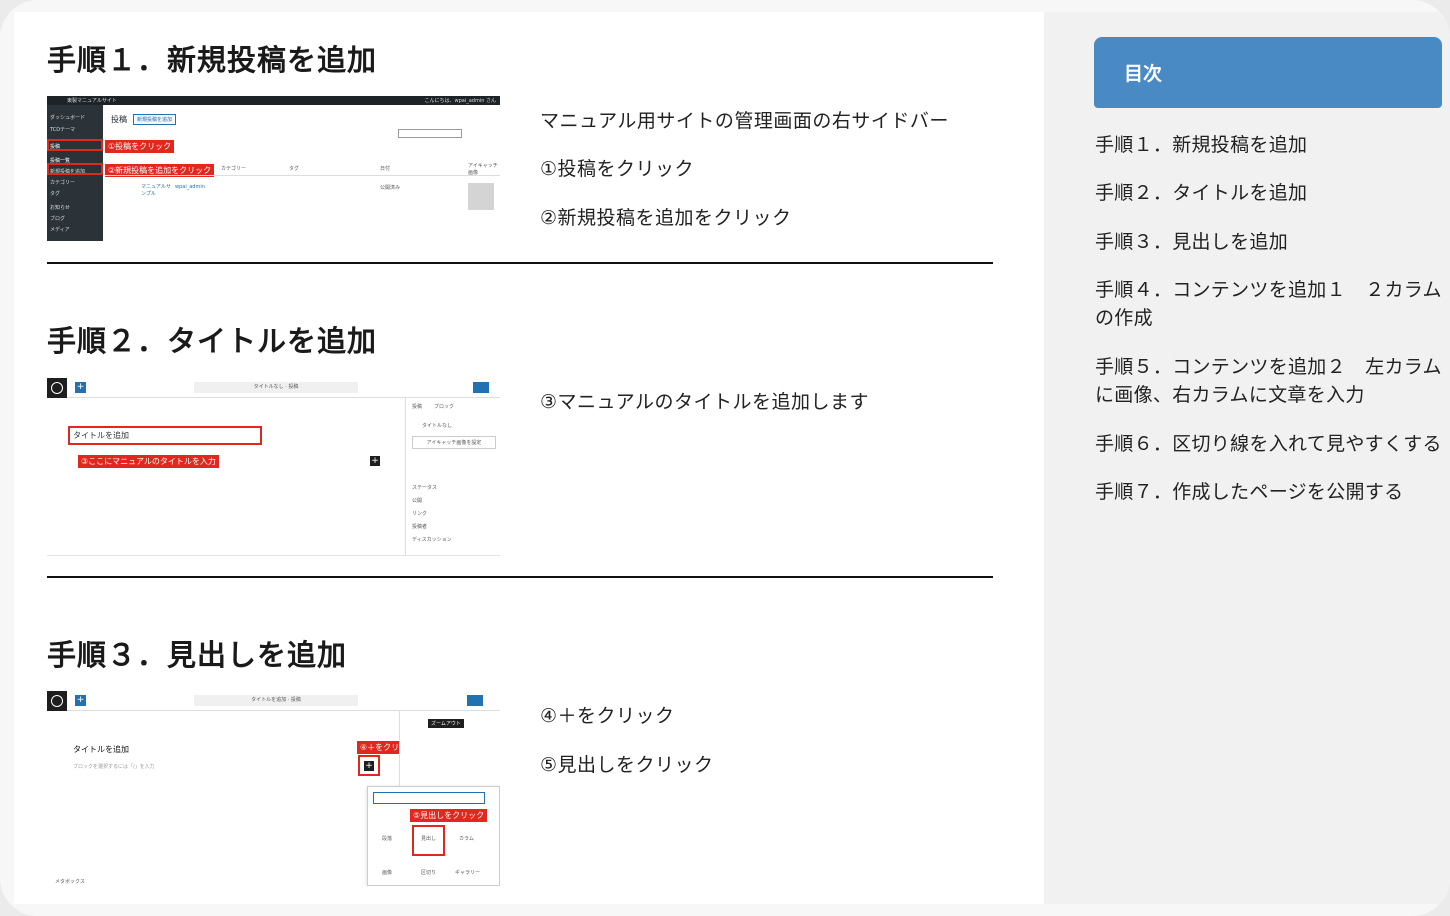 This screenshot has height=916, width=1450. What do you see at coordinates (60, 230) in the screenshot?
I see `menu-media: メディア` at bounding box center [60, 230].